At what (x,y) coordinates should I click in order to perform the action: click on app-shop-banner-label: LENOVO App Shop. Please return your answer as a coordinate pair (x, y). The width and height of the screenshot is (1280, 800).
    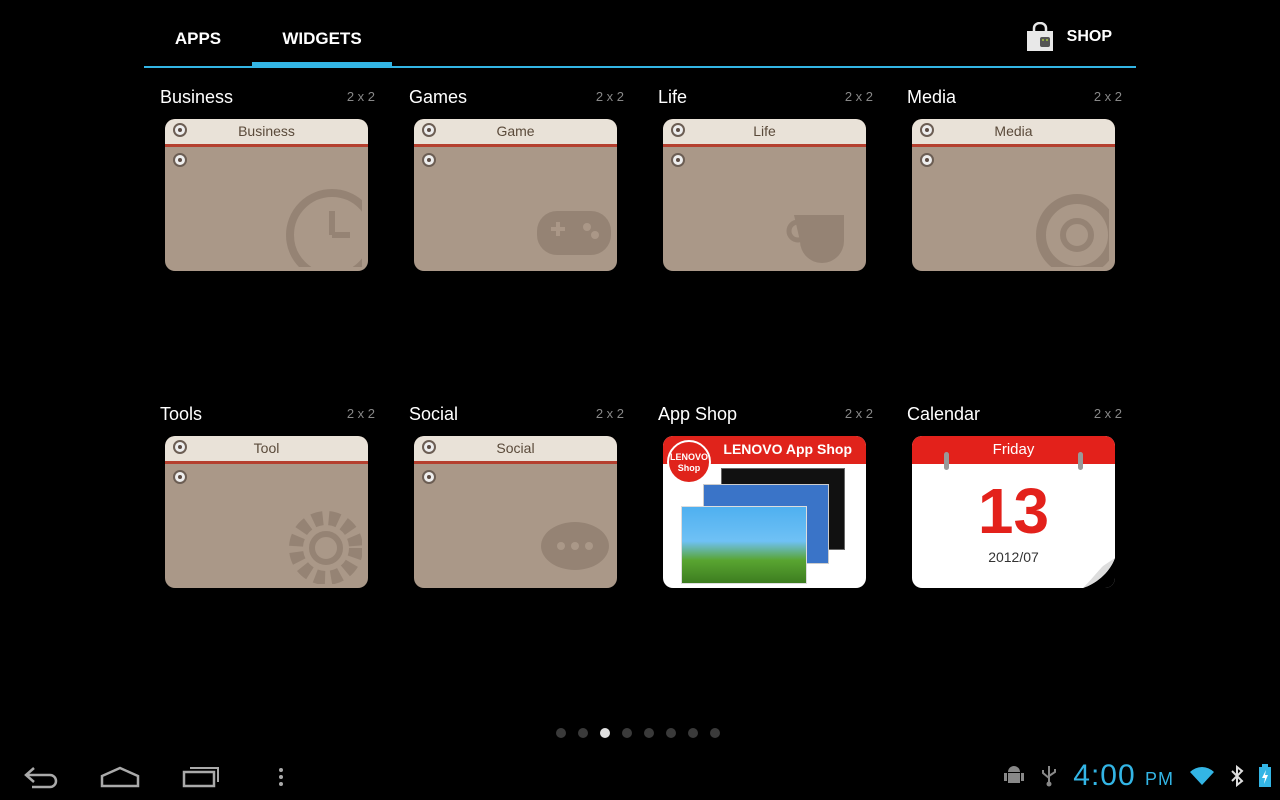
    Looking at the image, I should click on (787, 449).